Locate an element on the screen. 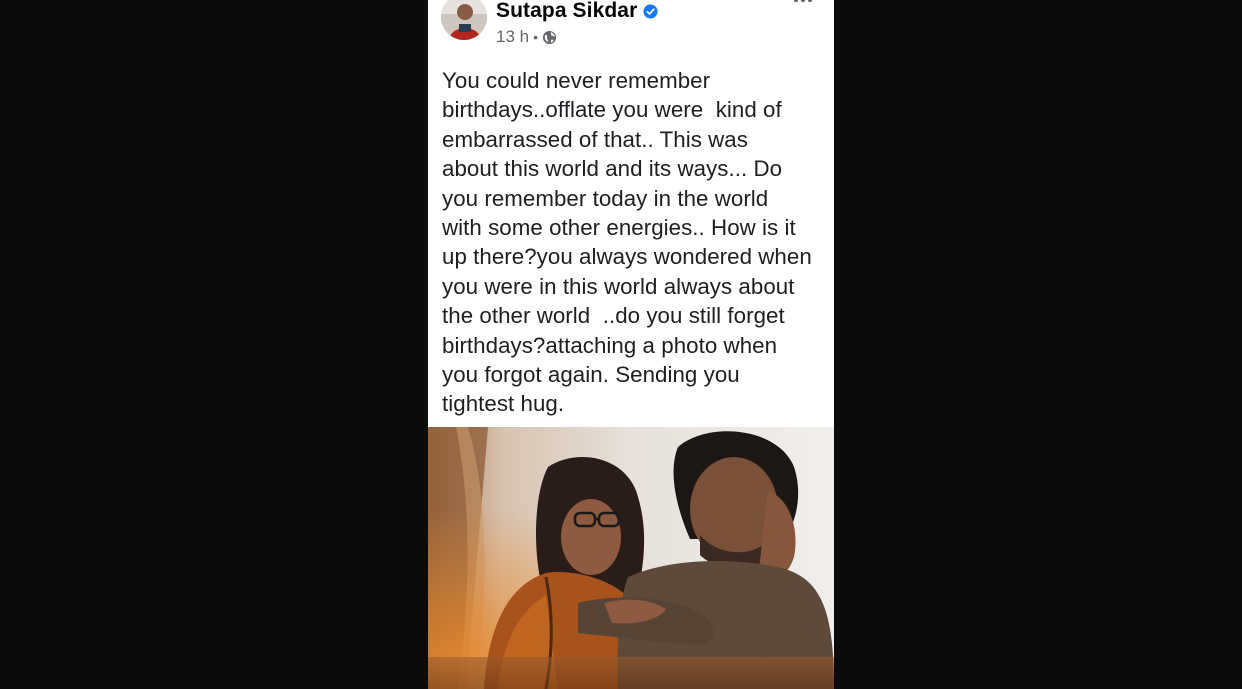 The width and height of the screenshot is (1242, 689). author-name: Sutapa Sikdar is located at coordinates (566, 12).